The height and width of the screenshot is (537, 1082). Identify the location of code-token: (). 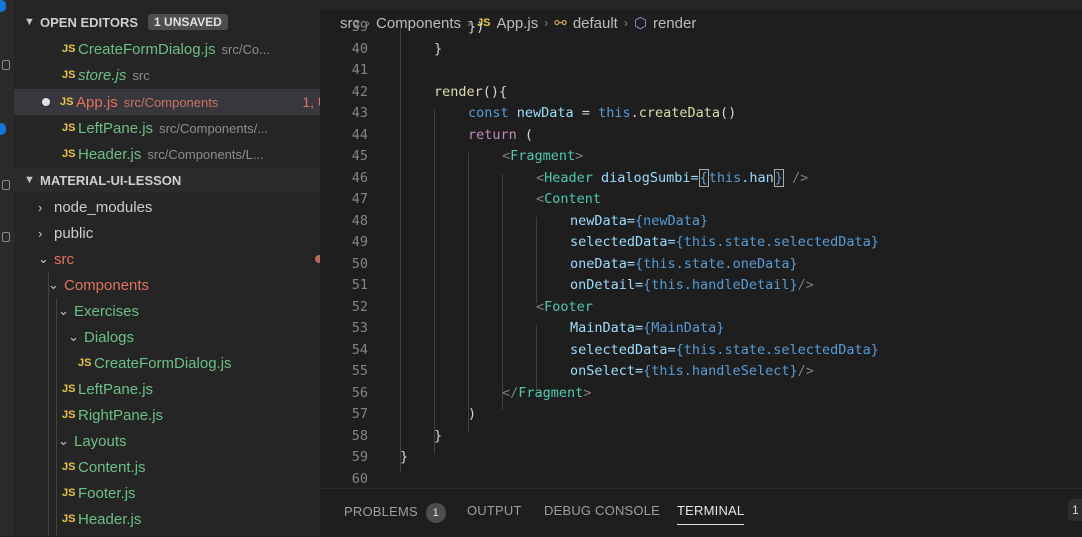
(728, 113).